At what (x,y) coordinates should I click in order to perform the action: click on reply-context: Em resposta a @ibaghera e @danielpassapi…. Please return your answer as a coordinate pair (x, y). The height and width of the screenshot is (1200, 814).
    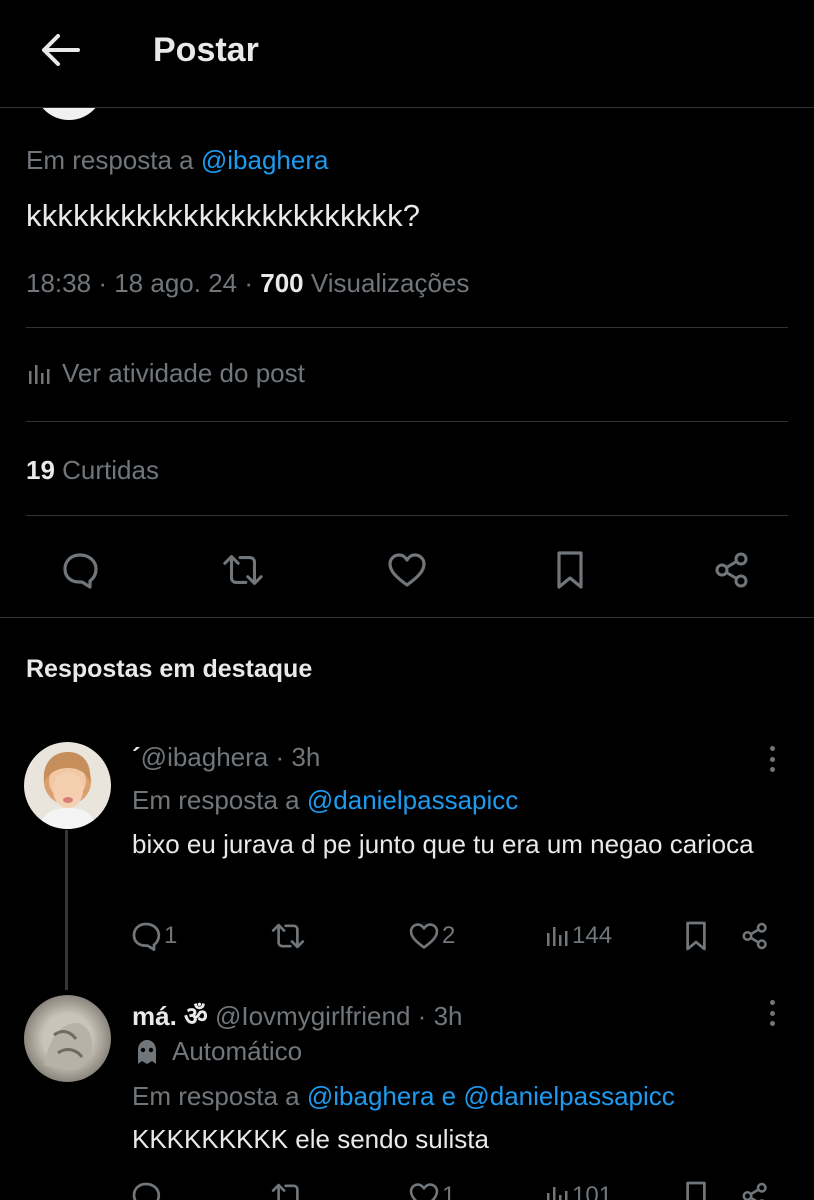
    Looking at the image, I should click on (403, 1096).